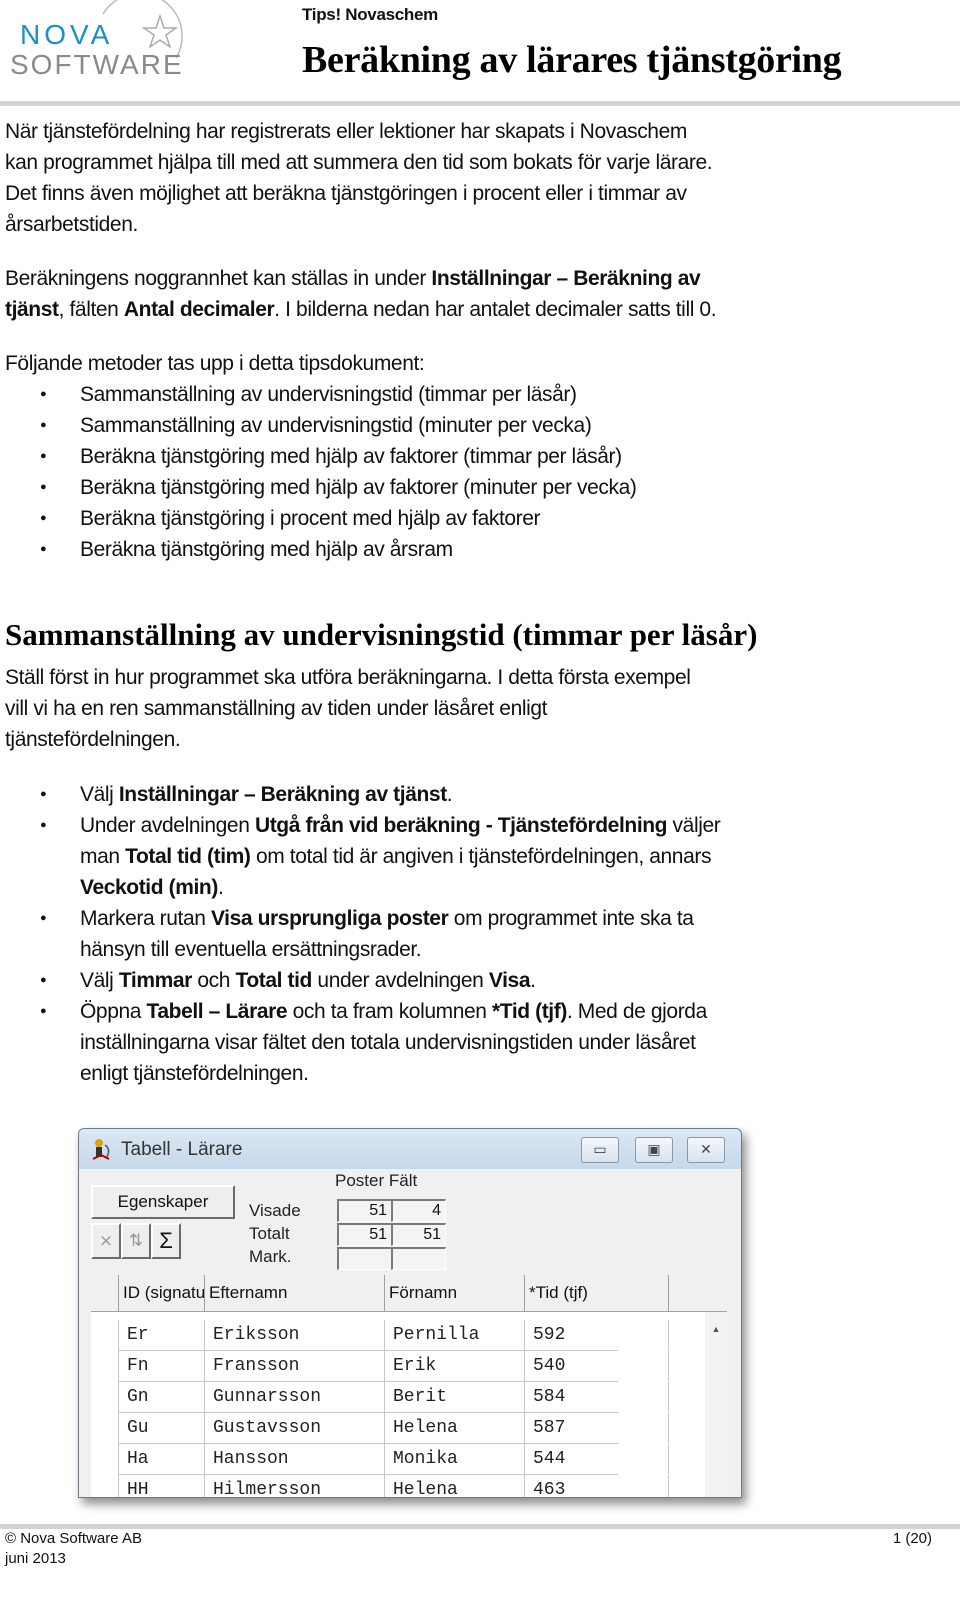 The image size is (960, 1609). I want to click on table-row: Gu Gustavsson Helena 587, so click(393, 1428).